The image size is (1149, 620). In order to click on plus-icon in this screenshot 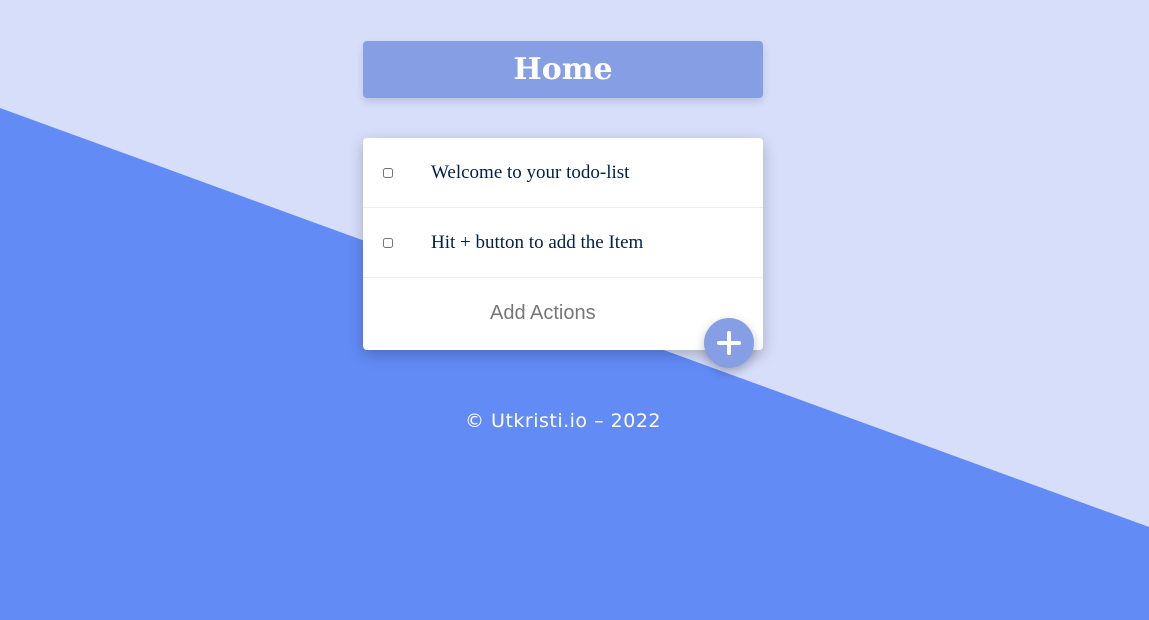, I will do `click(729, 343)`.